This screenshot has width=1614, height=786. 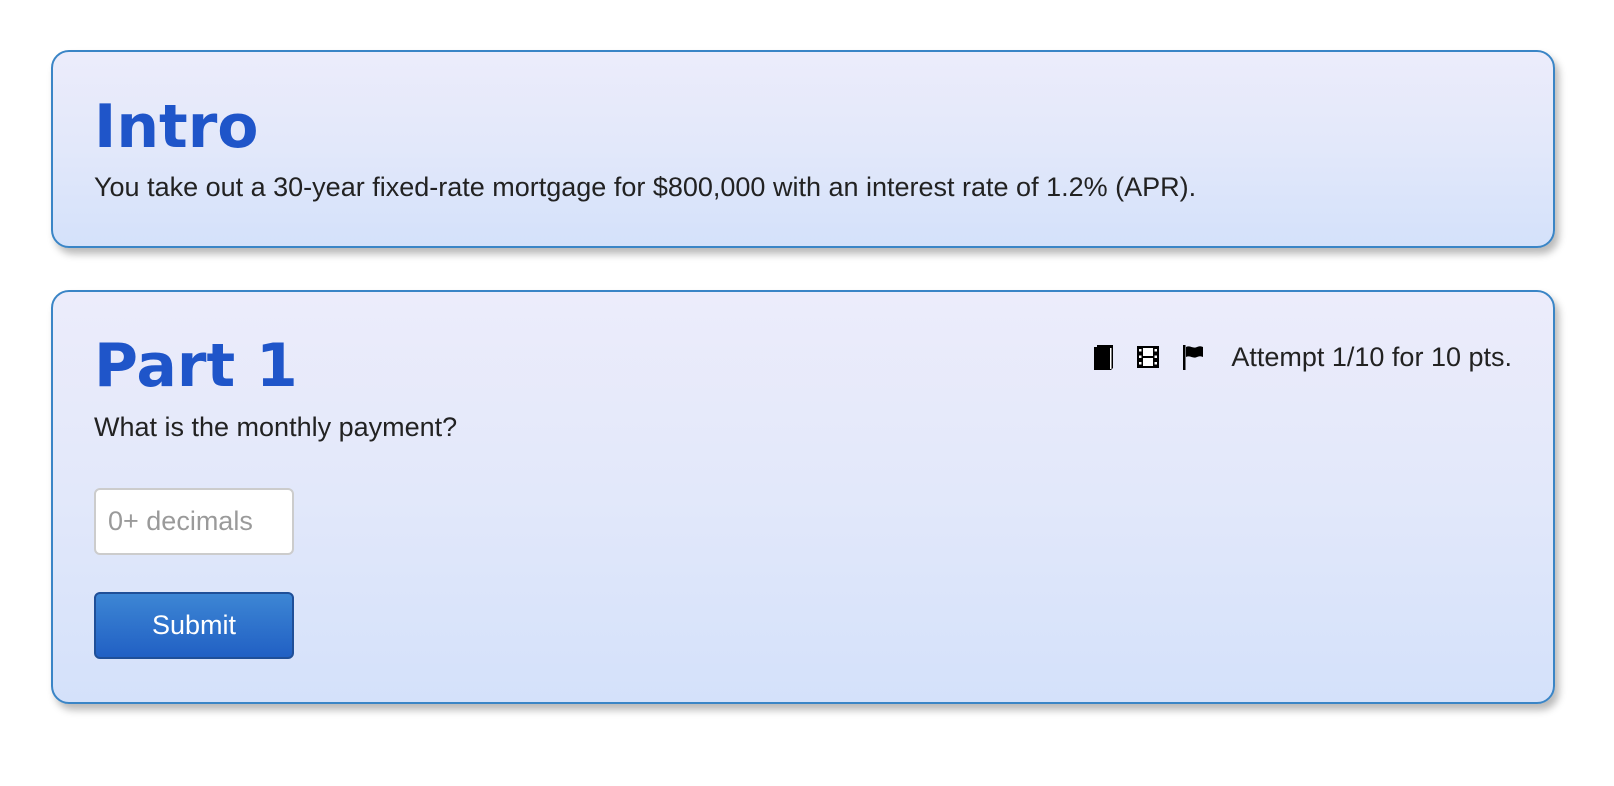 I want to click on submit-button: Submit, so click(x=194, y=625).